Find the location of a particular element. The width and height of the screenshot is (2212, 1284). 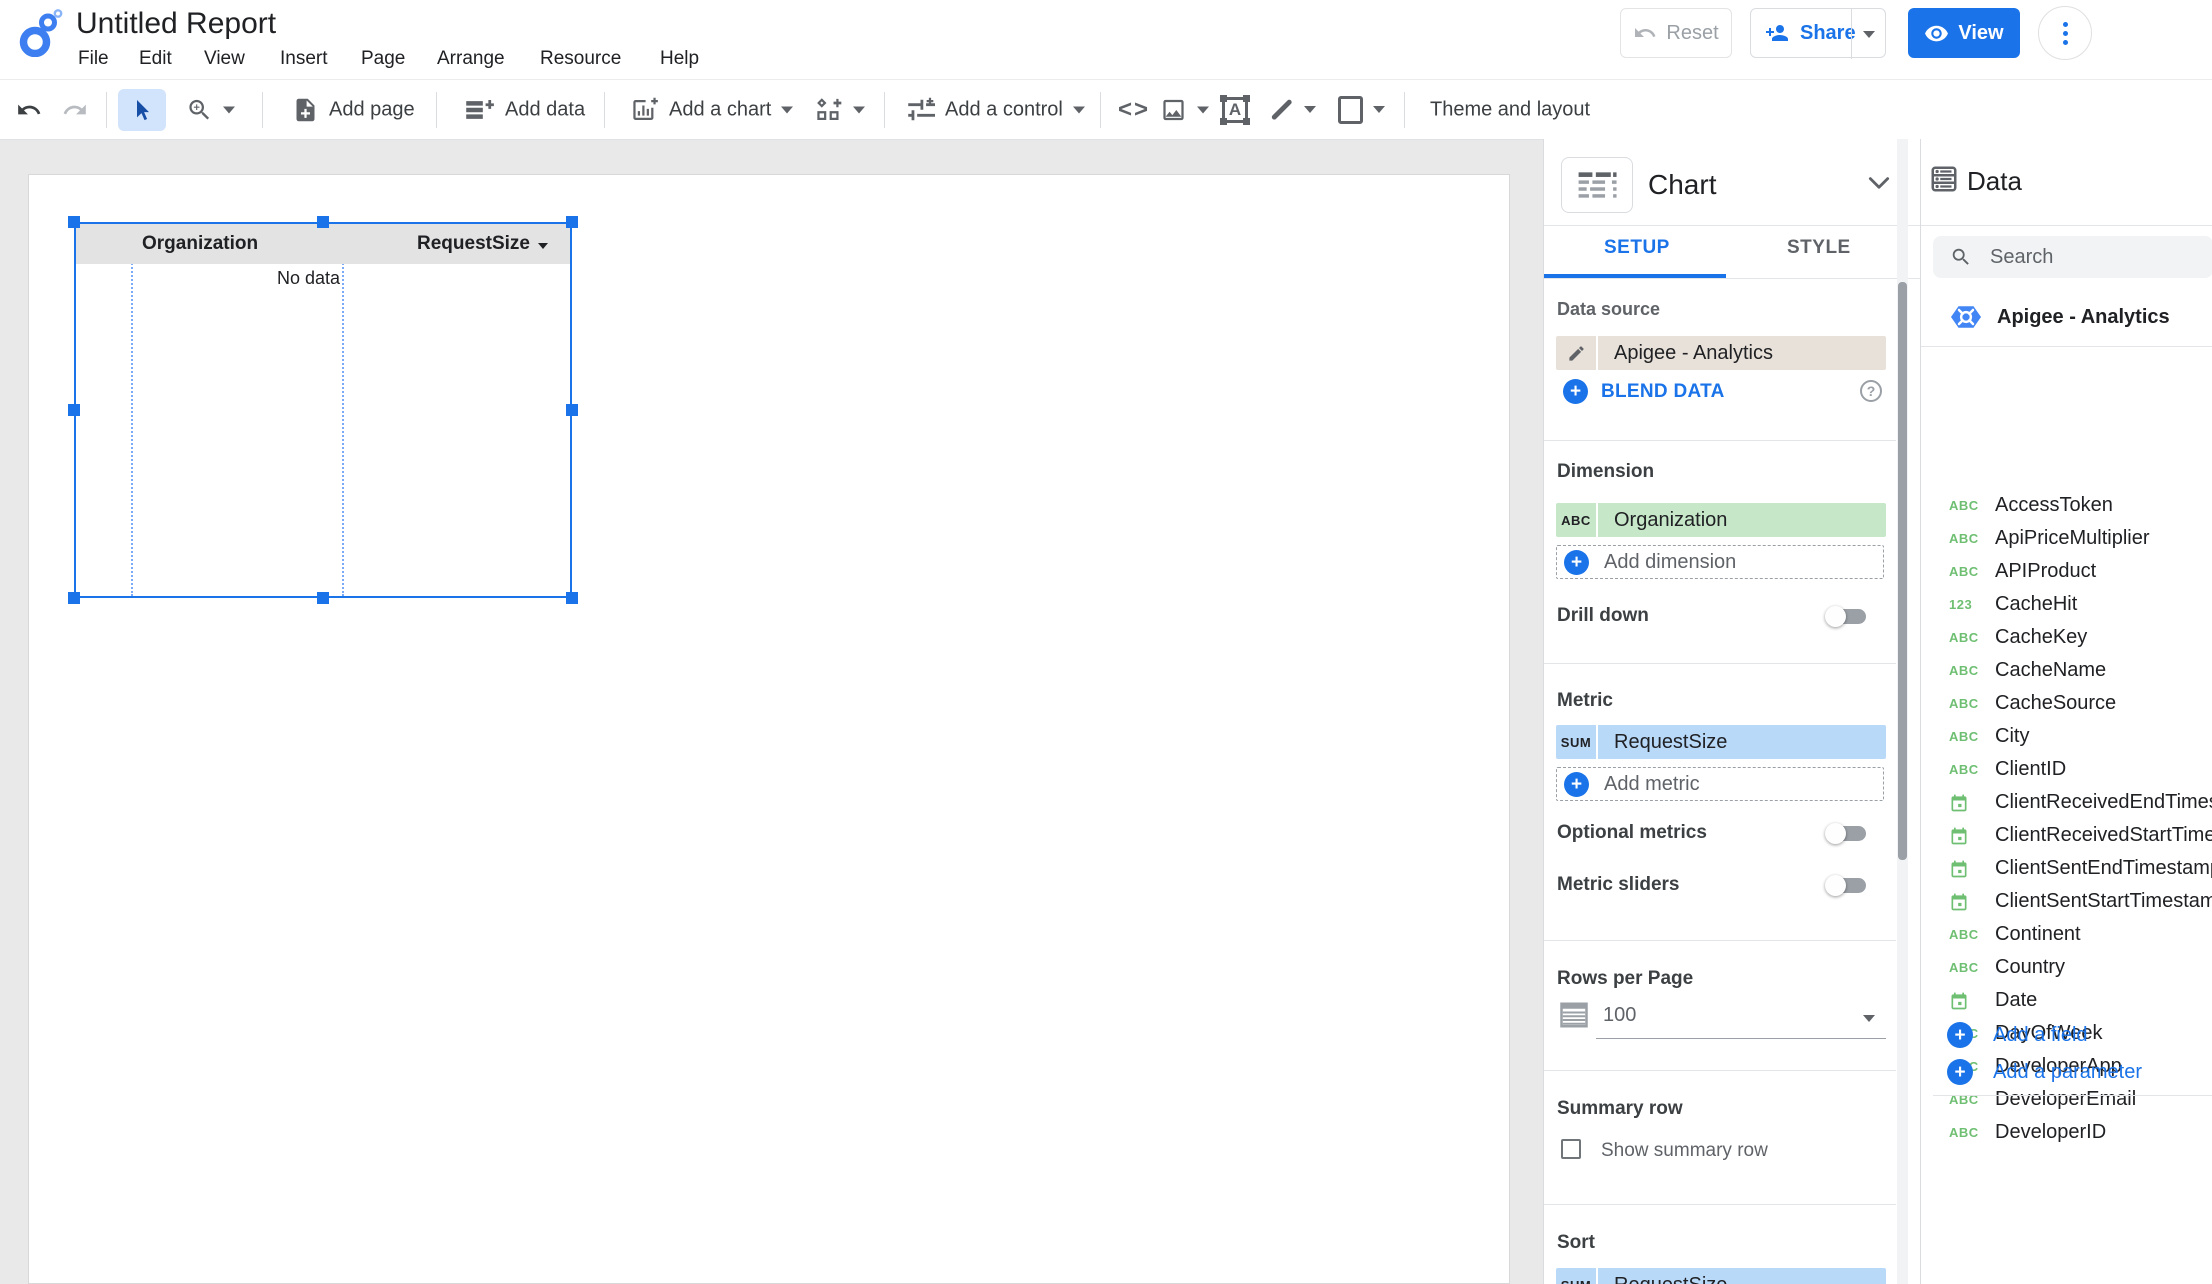

selection-handle-w is located at coordinates (74, 410).